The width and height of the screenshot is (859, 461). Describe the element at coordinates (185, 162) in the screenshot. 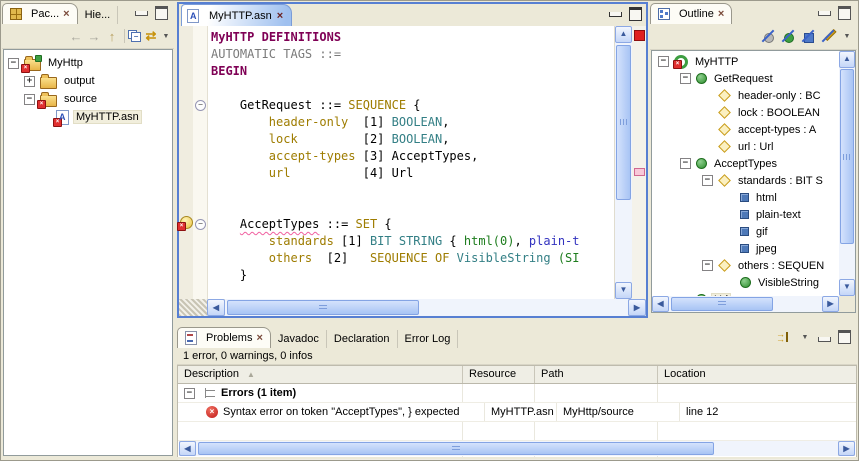

I see `annotation-ruler: ×` at that location.